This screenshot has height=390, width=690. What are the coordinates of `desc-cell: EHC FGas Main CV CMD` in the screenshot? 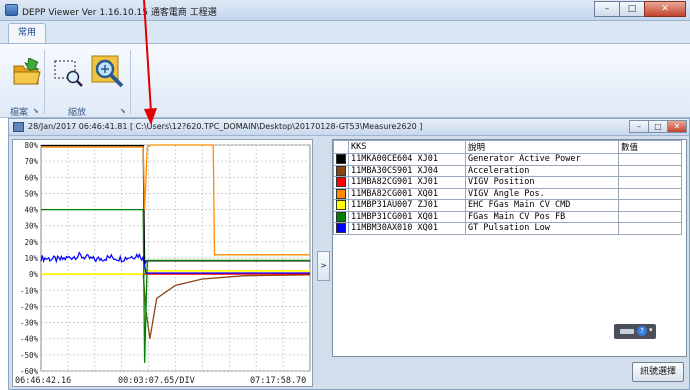 It's located at (542, 205).